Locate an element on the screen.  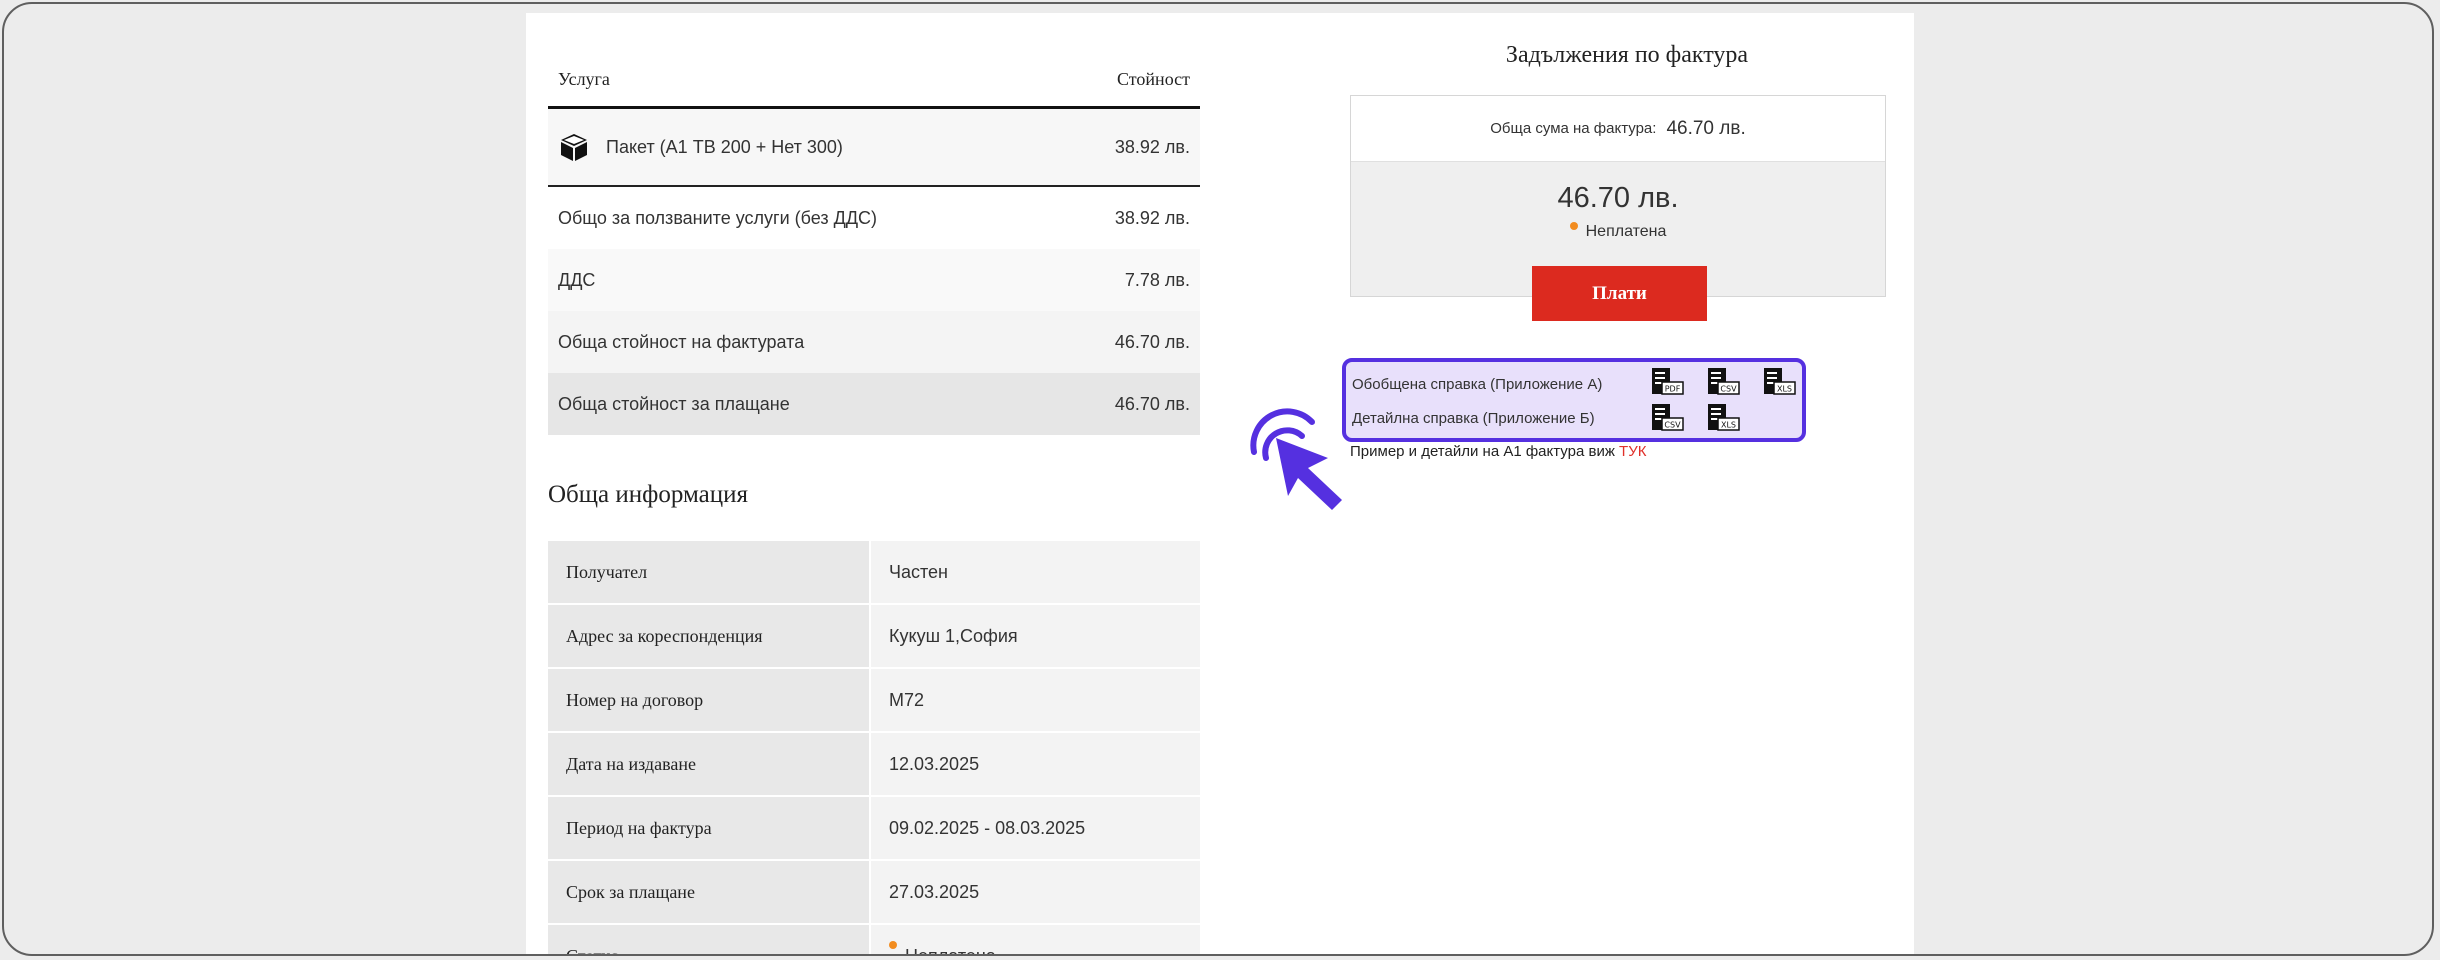
package-label: Пакет (А1 ТВ 200 + Нет 300) is located at coordinates (724, 146).